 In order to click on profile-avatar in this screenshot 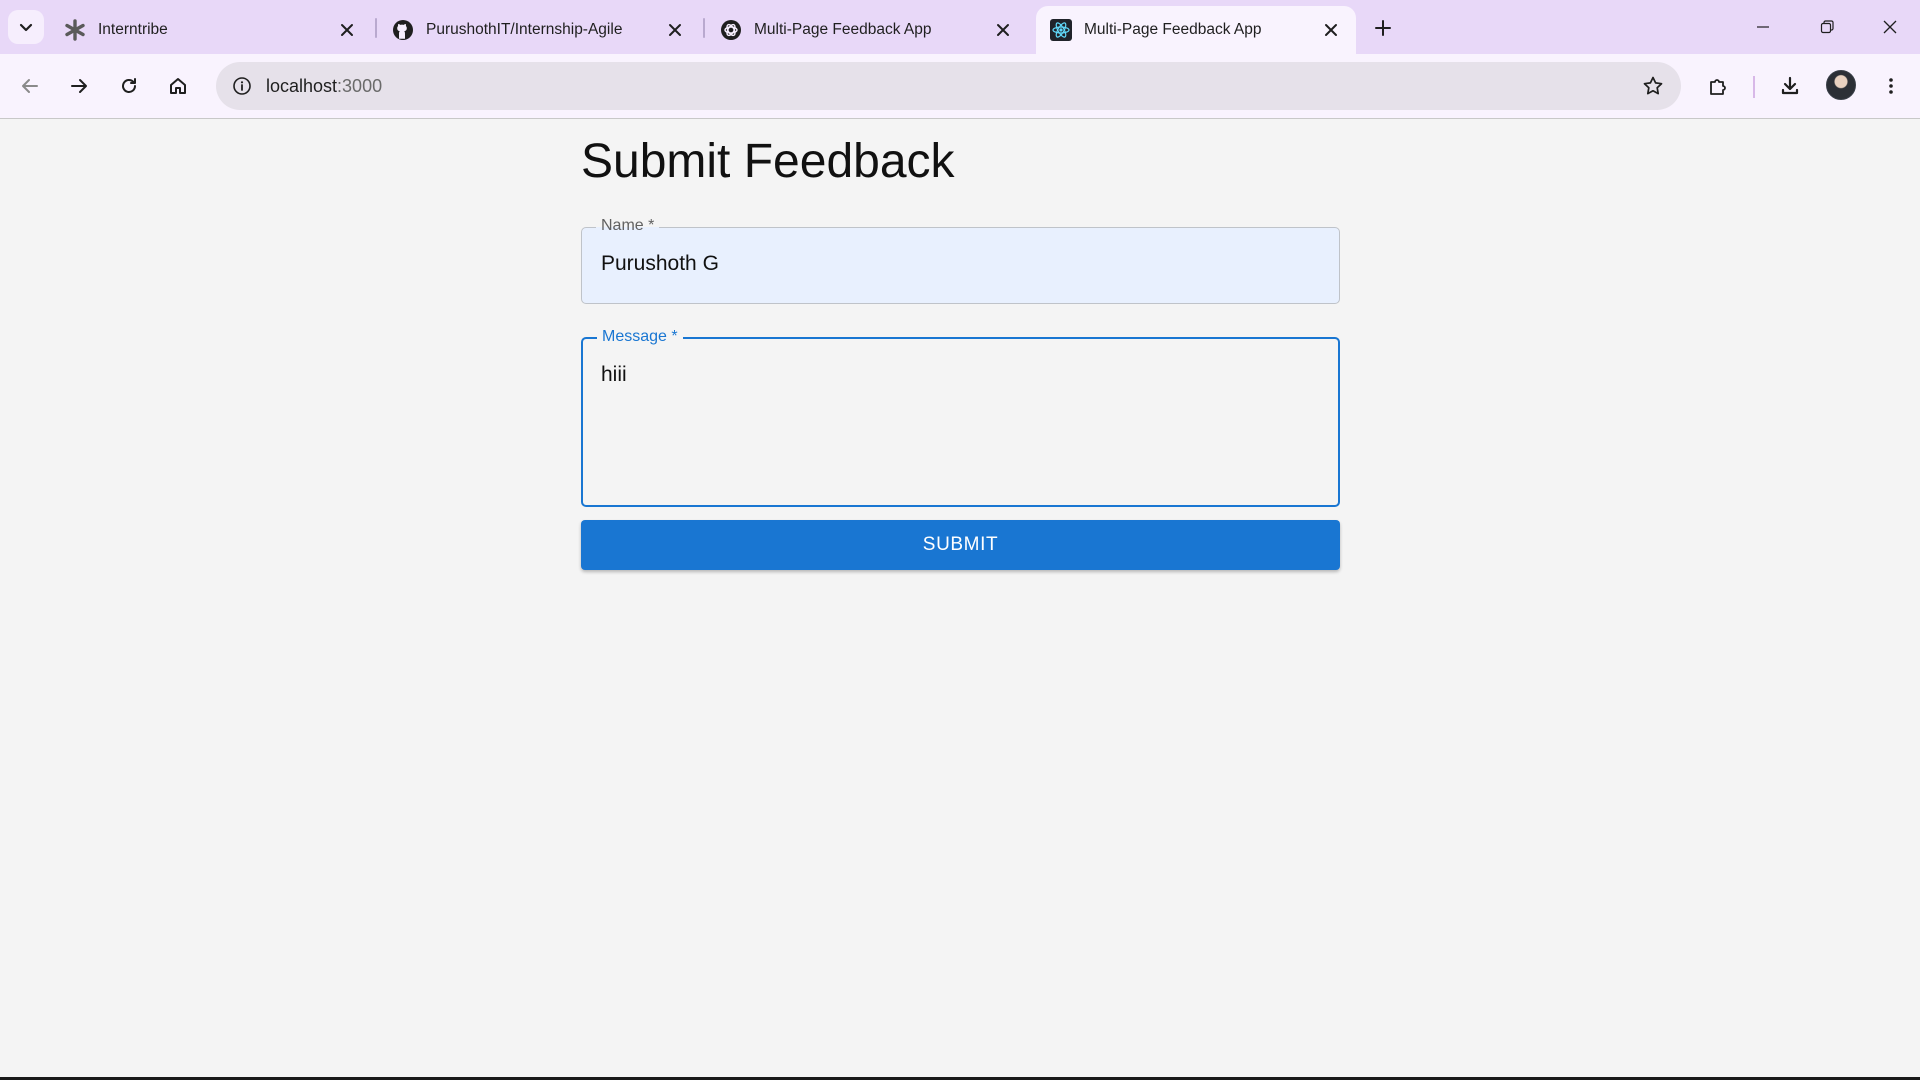, I will do `click(1841, 85)`.